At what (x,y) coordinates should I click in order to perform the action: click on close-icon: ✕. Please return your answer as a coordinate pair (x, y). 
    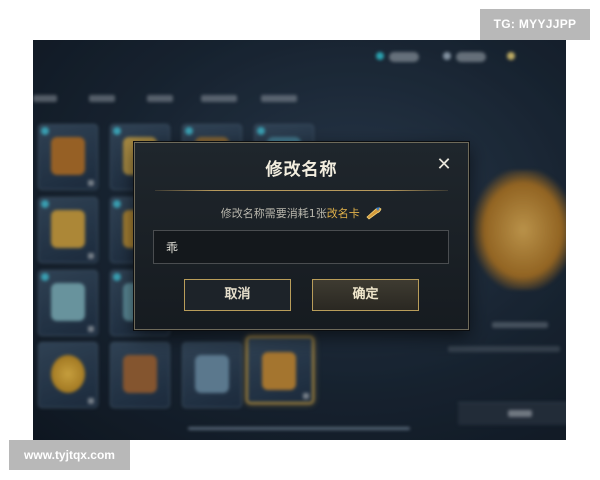
    Looking at the image, I should click on (444, 164).